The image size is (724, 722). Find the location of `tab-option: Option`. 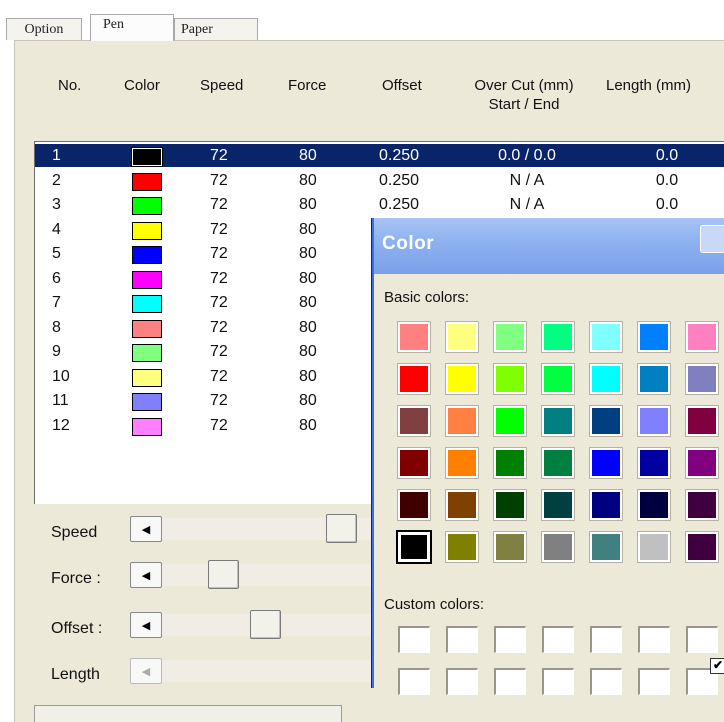

tab-option: Option is located at coordinates (44, 29).